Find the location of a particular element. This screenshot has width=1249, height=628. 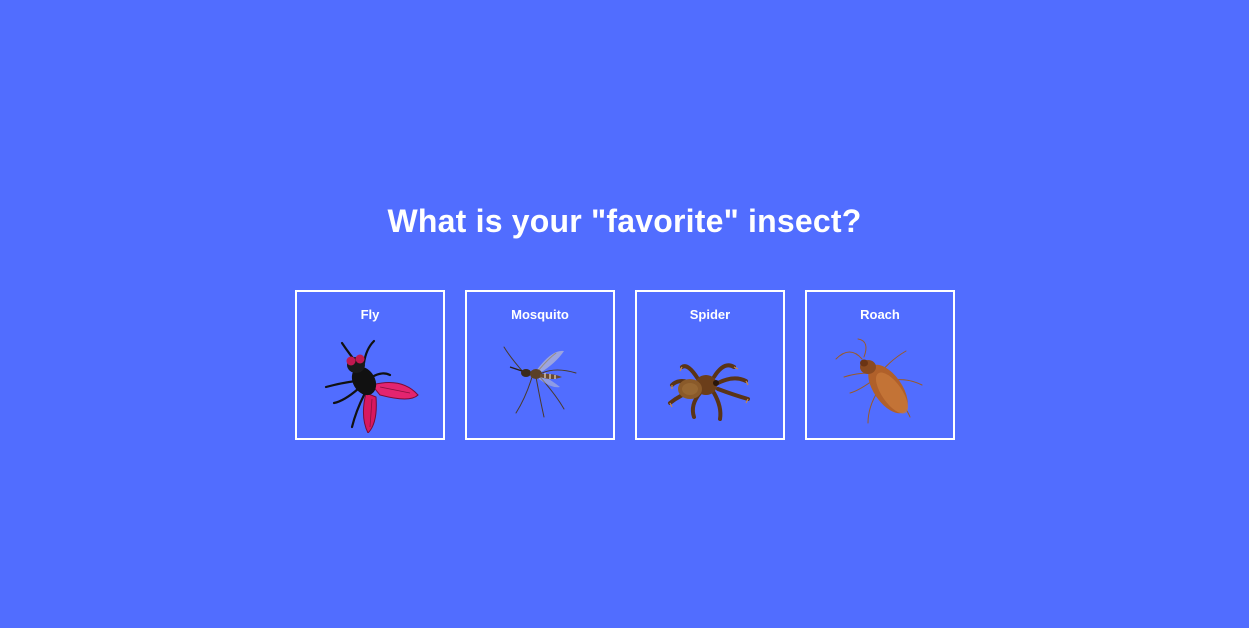

choice-roach: Roach is located at coordinates (880, 365).